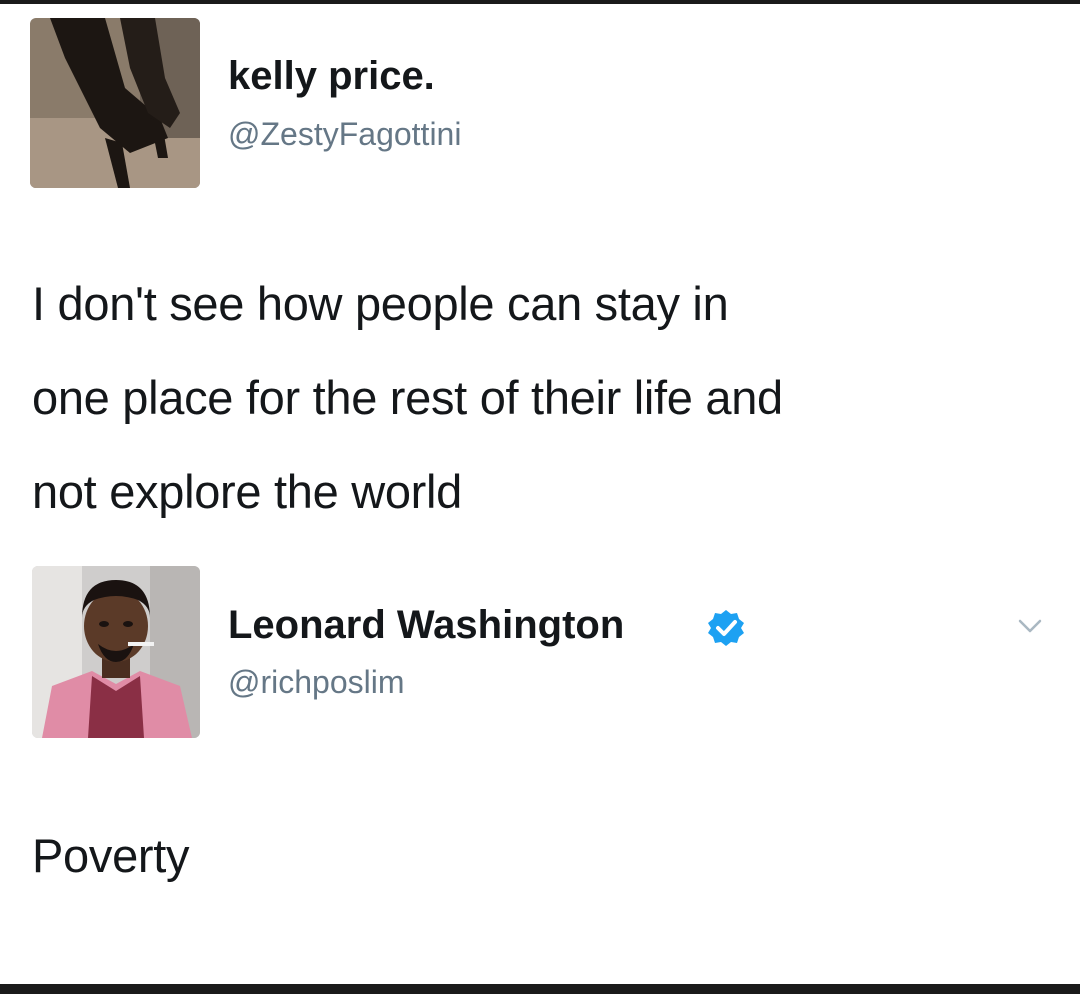 The image size is (1080, 994). Describe the element at coordinates (247, 491) in the screenshot. I see `tweet-text-line: not explore the world` at that location.